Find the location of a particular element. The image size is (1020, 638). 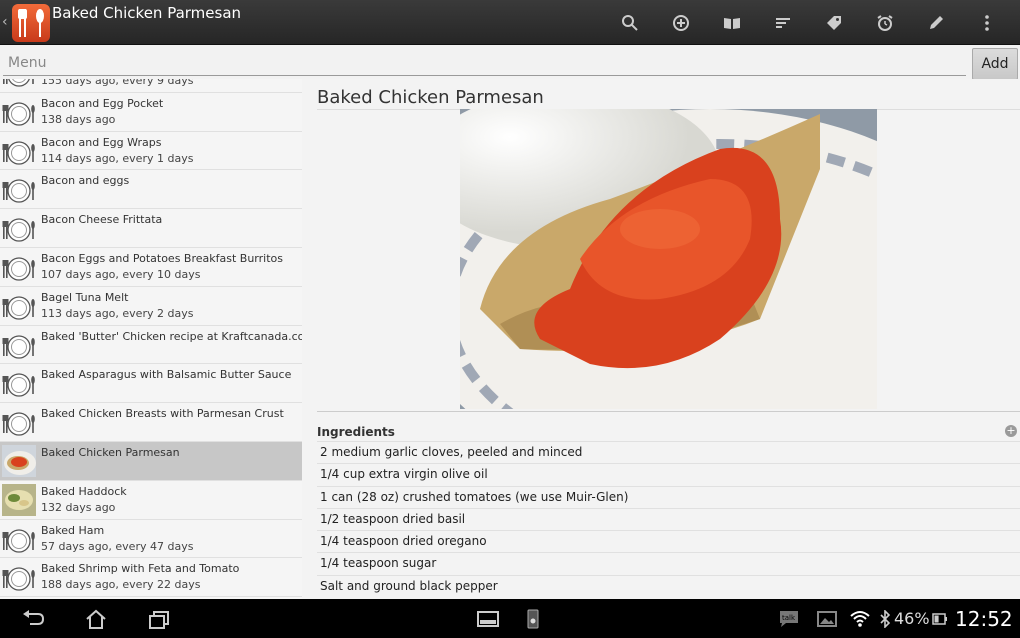

add-circle-icon is located at coordinates (680, 22).